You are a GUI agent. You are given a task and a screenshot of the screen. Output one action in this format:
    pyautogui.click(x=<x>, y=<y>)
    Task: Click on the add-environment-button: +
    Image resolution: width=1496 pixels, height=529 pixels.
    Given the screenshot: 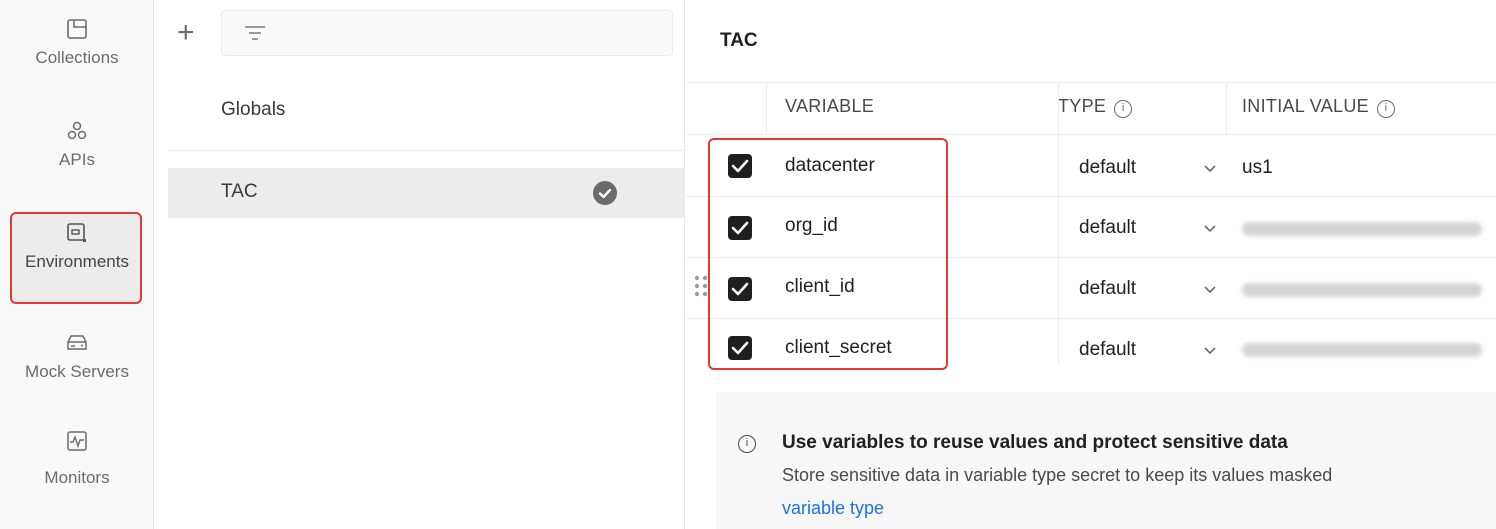 What is the action you would take?
    pyautogui.click(x=186, y=33)
    